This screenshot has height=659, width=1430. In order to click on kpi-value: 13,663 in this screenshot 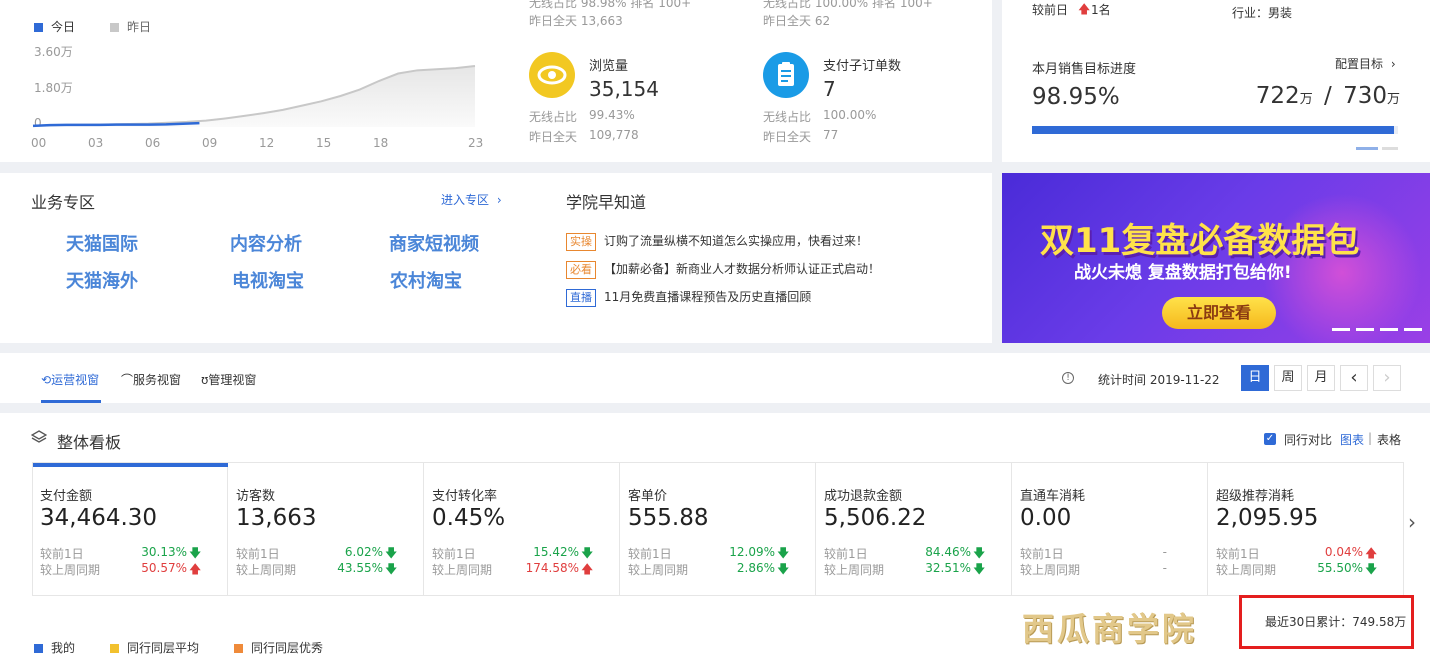, I will do `click(276, 518)`.